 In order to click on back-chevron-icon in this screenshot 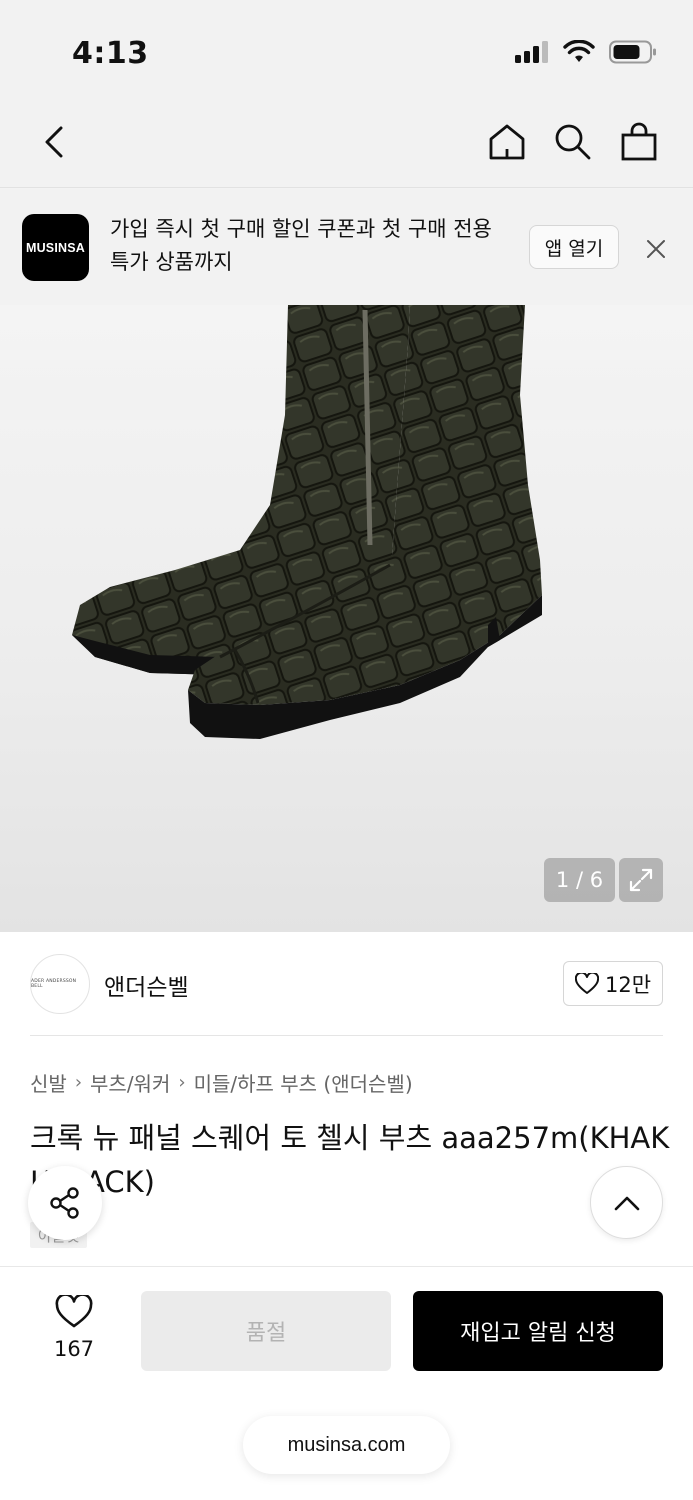, I will do `click(54, 142)`.